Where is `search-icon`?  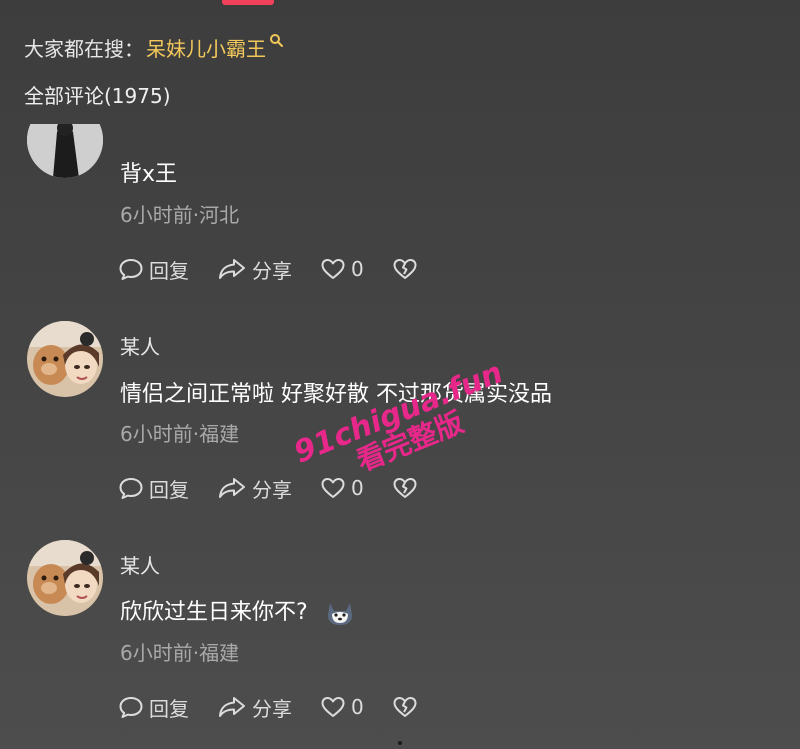 search-icon is located at coordinates (276, 40).